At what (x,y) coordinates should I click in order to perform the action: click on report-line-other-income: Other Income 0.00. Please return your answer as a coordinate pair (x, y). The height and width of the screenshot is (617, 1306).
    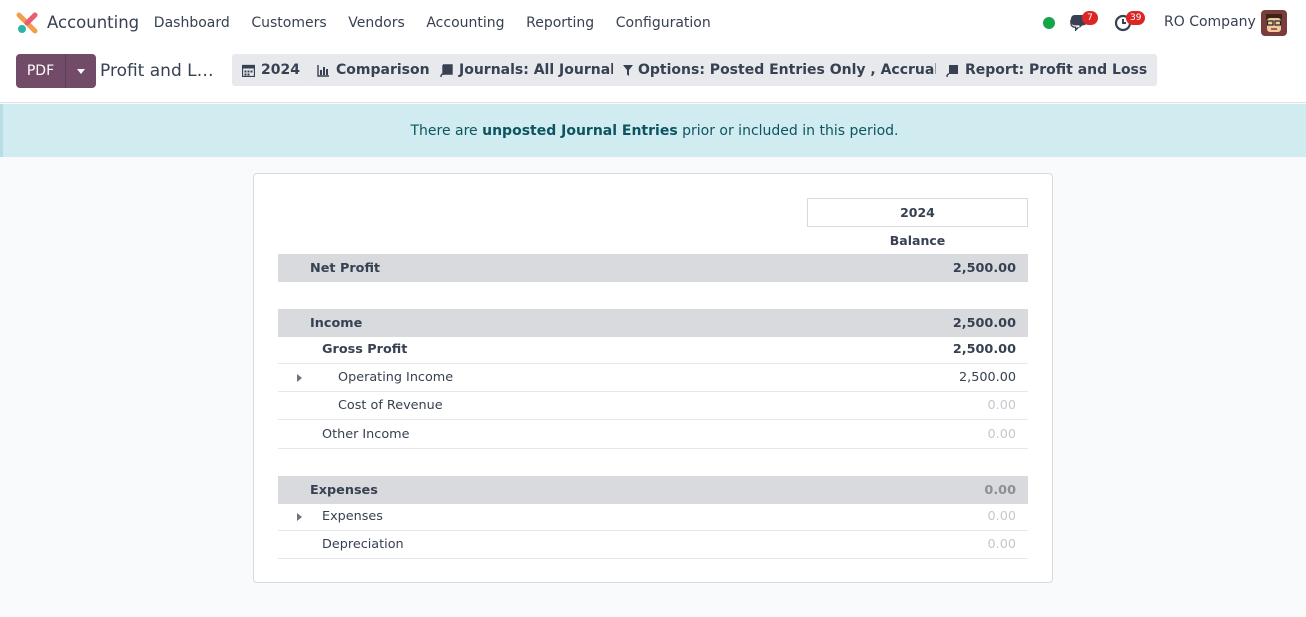
    Looking at the image, I should click on (653, 435).